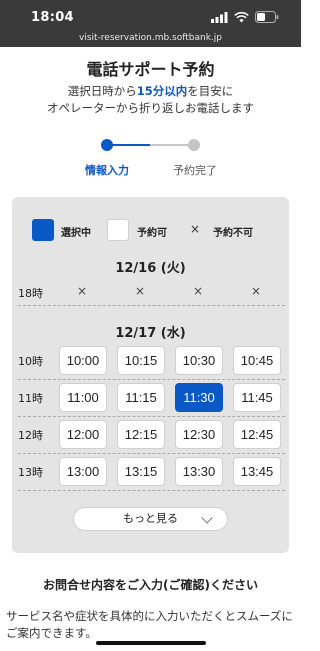  What do you see at coordinates (195, 170) in the screenshot?
I see `step-label-complete: 予約完了` at bounding box center [195, 170].